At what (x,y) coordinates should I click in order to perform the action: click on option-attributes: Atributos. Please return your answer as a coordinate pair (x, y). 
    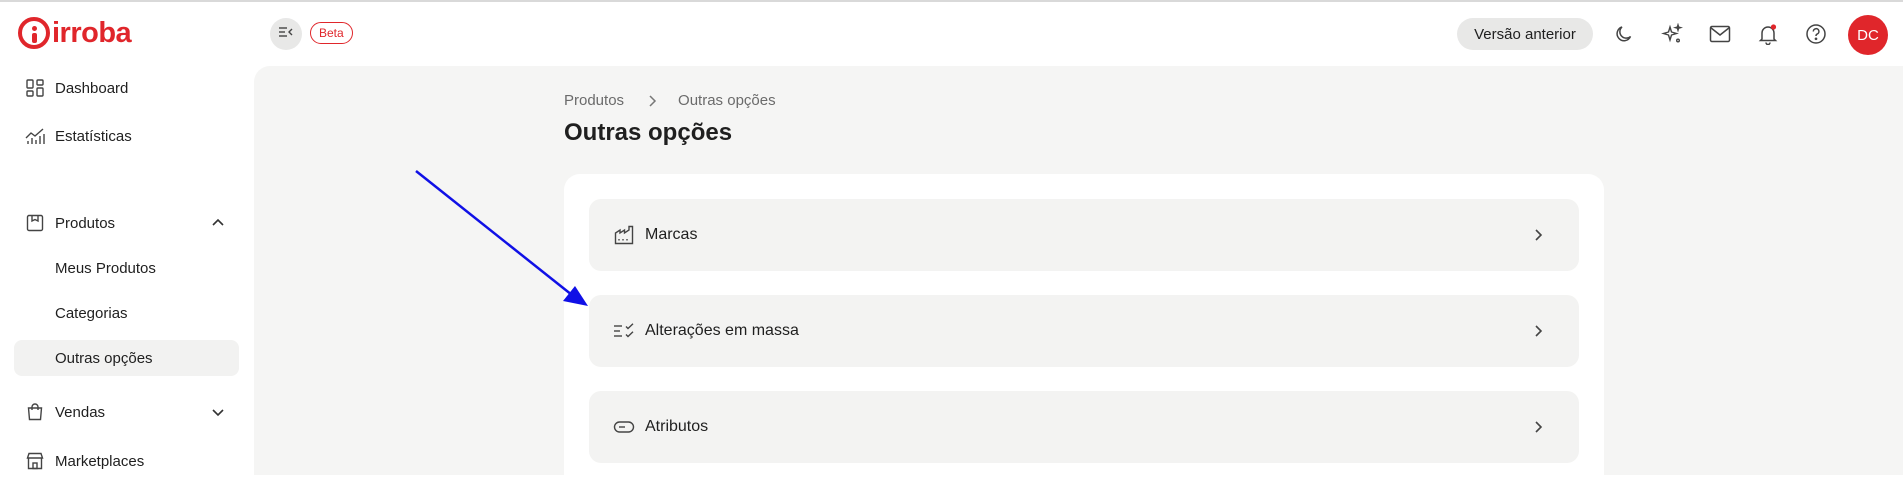
    Looking at the image, I should click on (1084, 427).